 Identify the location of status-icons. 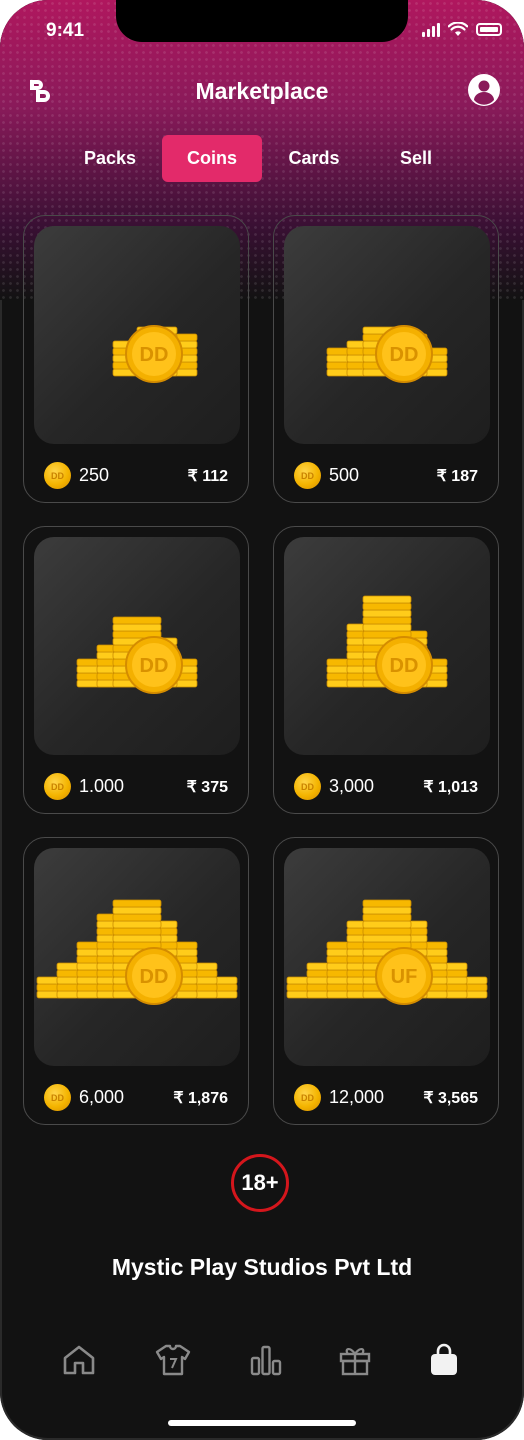
(462, 29).